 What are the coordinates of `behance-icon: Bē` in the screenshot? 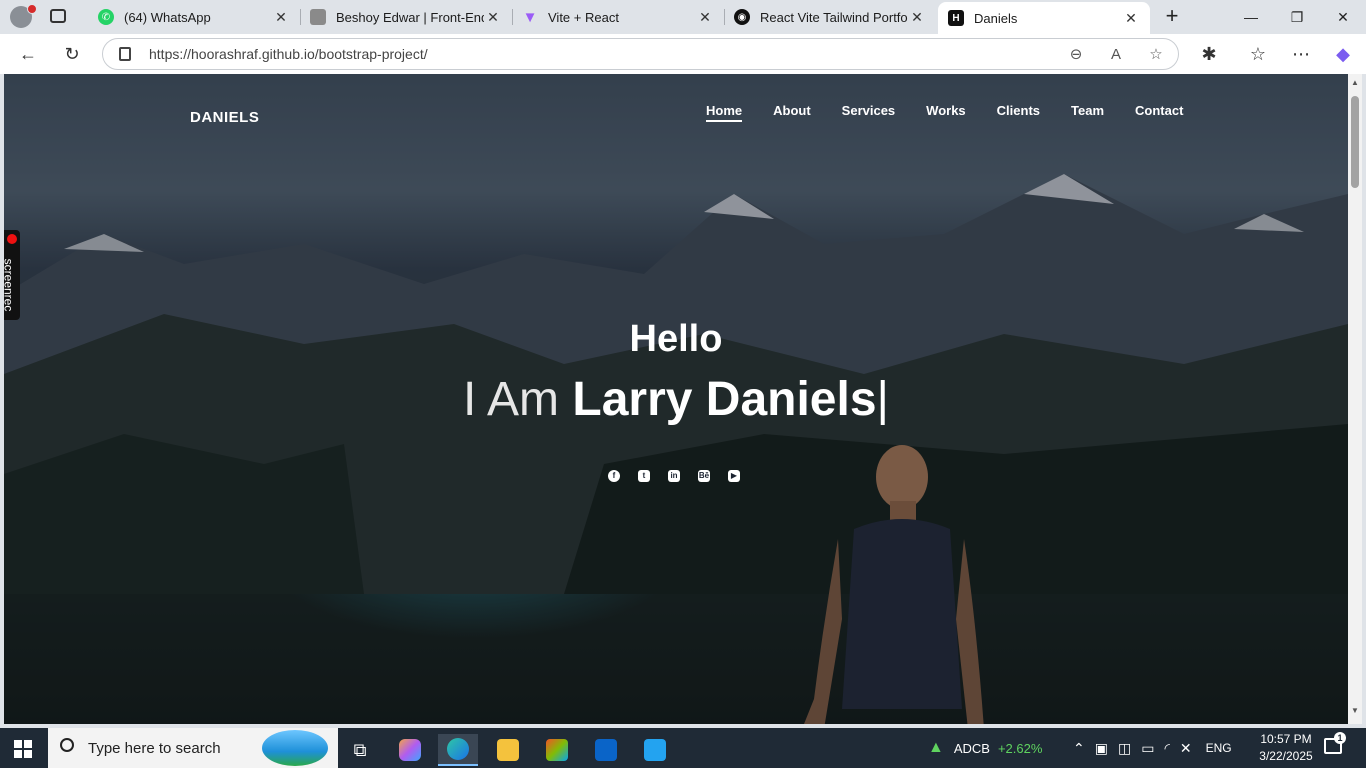 It's located at (704, 476).